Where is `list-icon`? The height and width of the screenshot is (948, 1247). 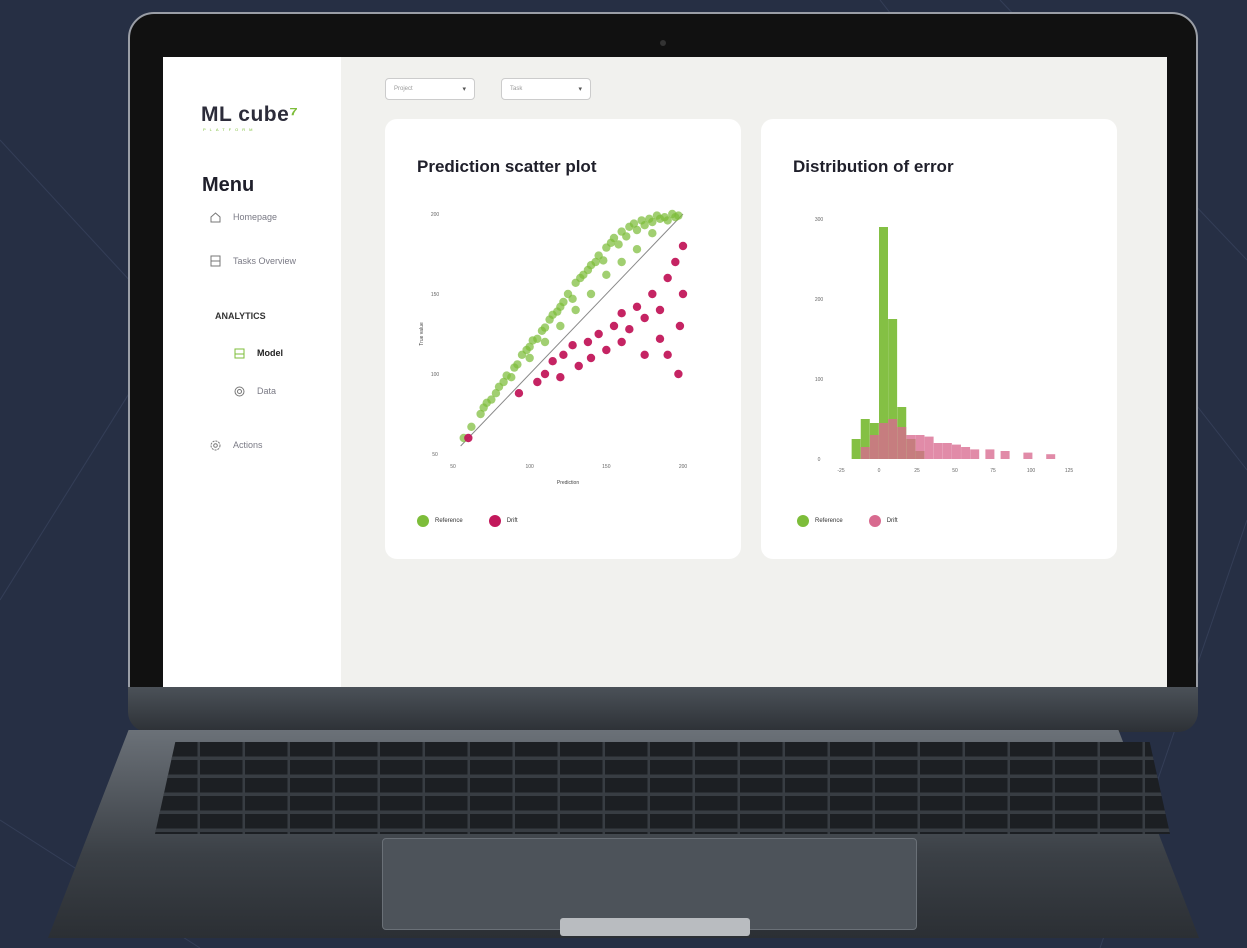 list-icon is located at coordinates (215, 261).